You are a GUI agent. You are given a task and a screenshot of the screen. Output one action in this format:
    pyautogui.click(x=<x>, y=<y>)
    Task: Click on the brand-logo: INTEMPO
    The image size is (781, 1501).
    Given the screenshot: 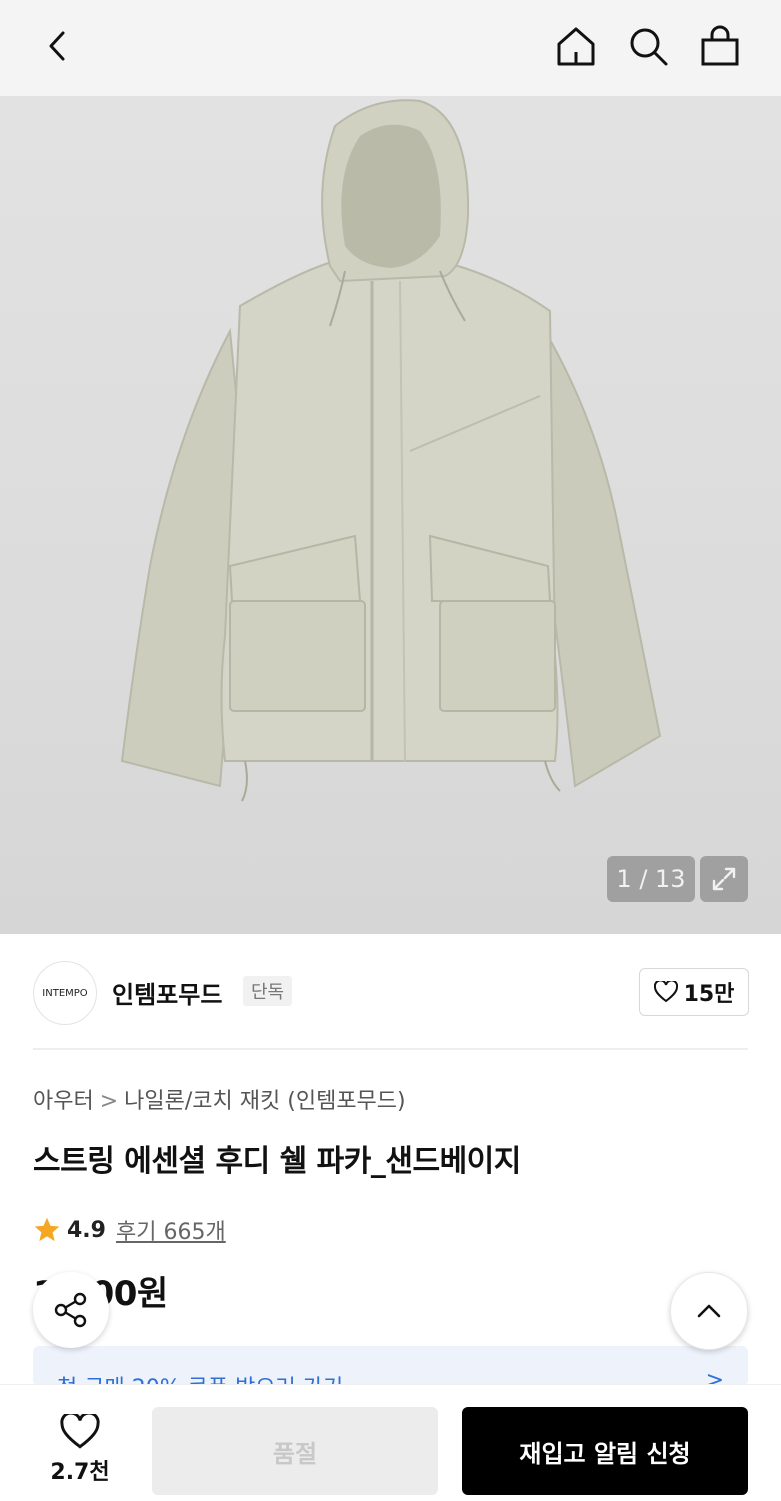 What is the action you would take?
    pyautogui.click(x=65, y=993)
    